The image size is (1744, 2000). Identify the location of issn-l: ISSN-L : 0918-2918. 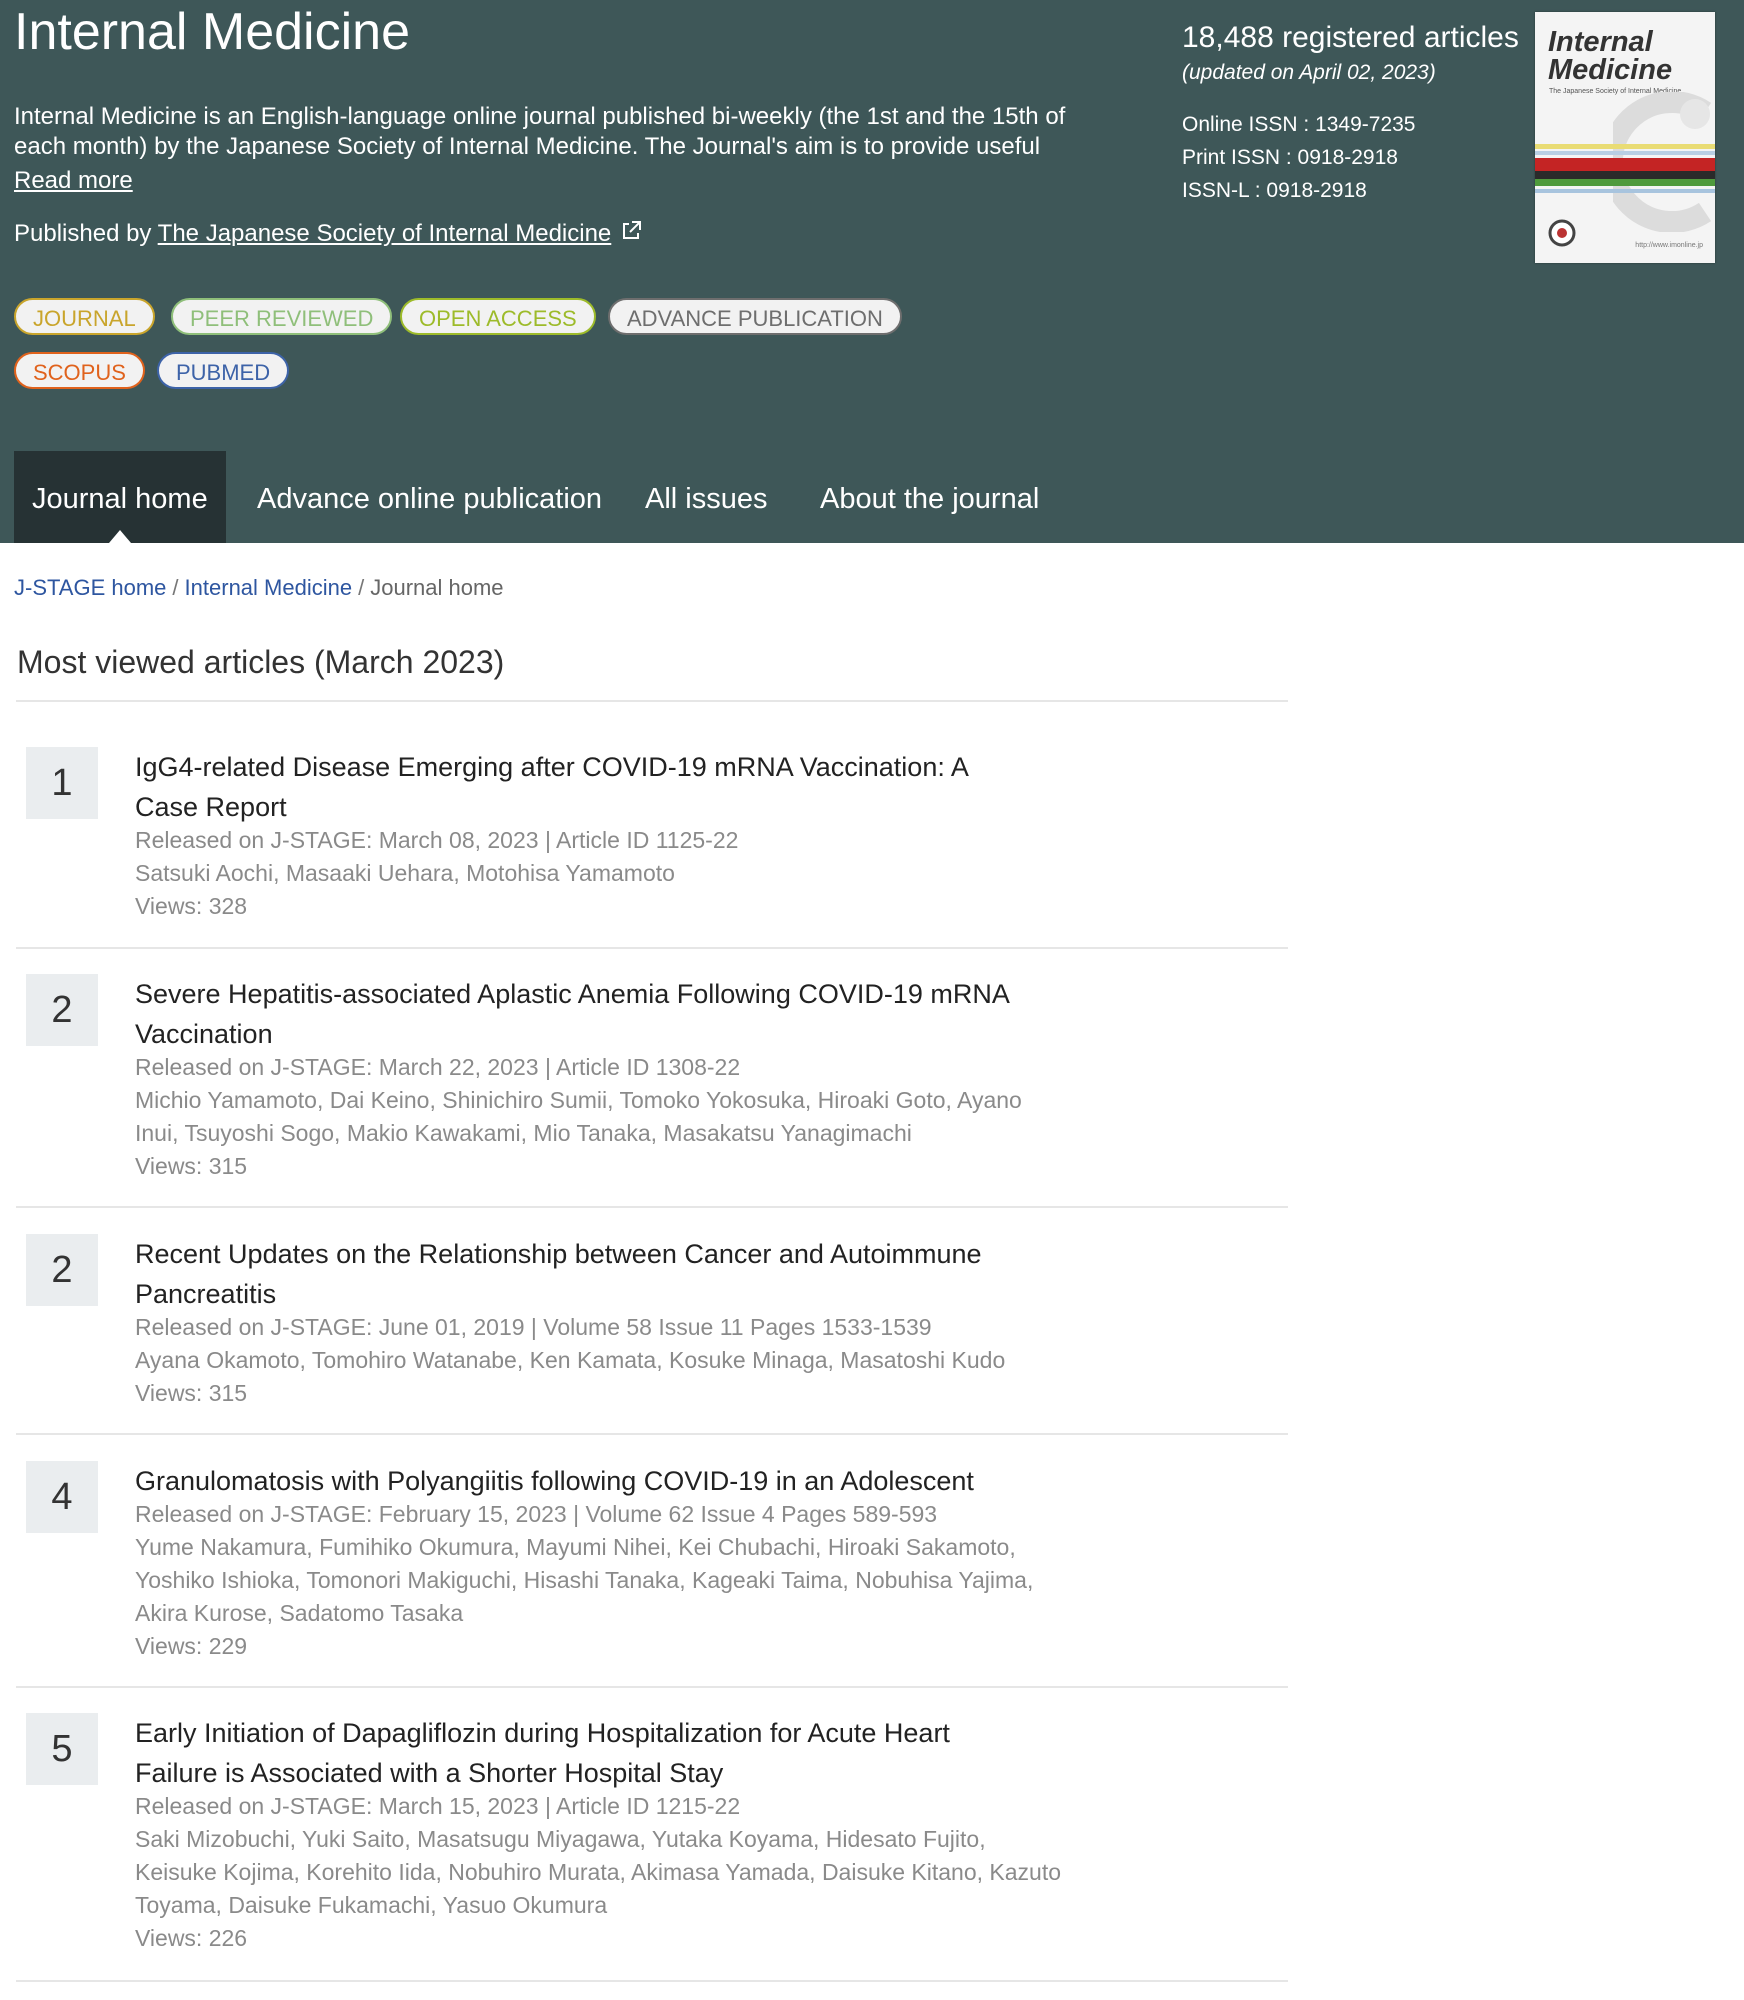
(1274, 190).